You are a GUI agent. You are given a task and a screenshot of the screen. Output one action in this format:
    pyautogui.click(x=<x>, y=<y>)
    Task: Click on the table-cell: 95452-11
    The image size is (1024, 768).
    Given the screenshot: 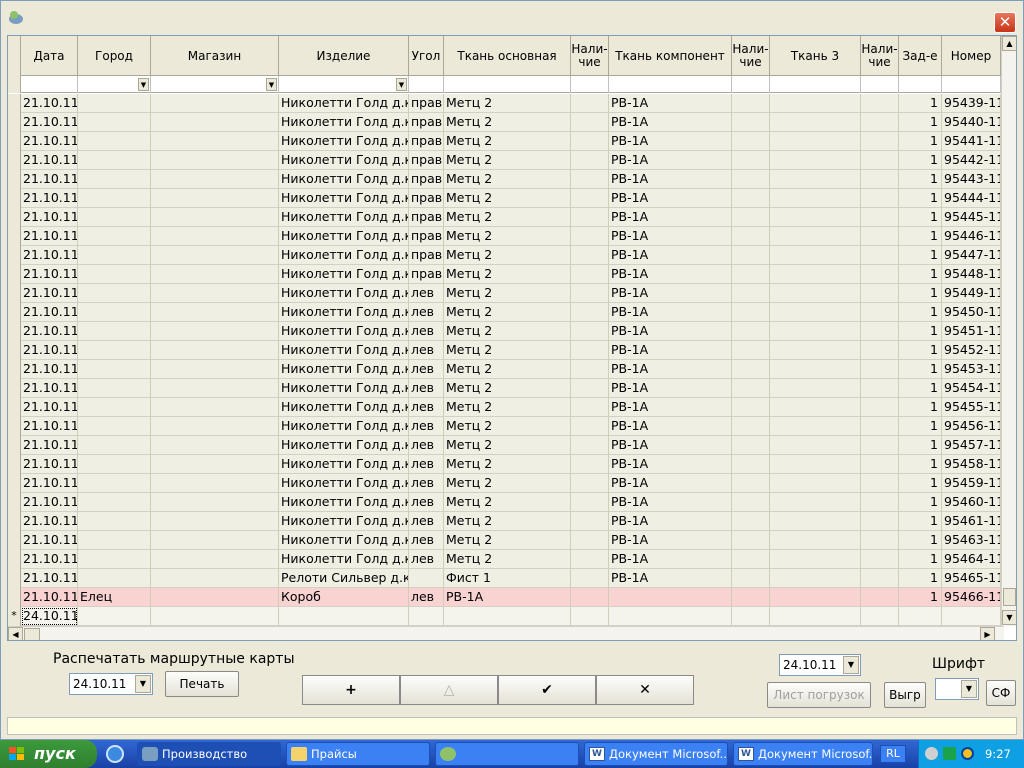 What is the action you would take?
    pyautogui.click(x=971, y=350)
    